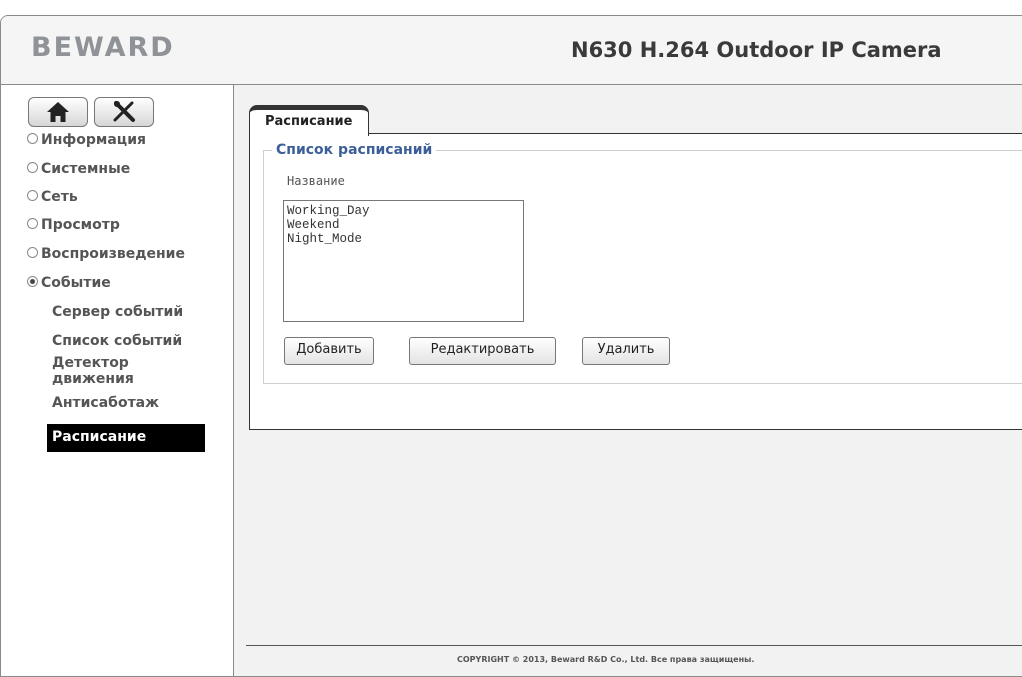 The height and width of the screenshot is (677, 1022). I want to click on tab-schedule: Расписание, so click(309, 120).